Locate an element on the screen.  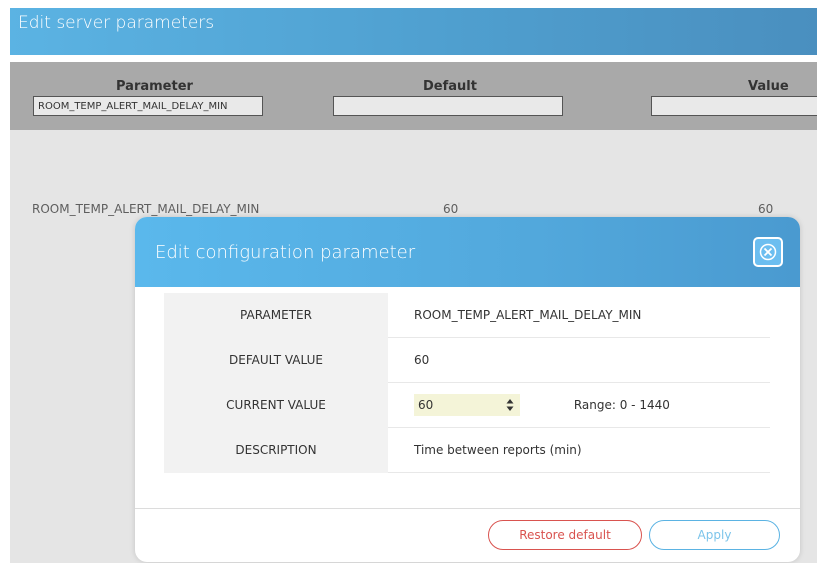
detail-row-current-value: CURRENT VALUE 60 Range: 0 - 1440 is located at coordinates (467, 405).